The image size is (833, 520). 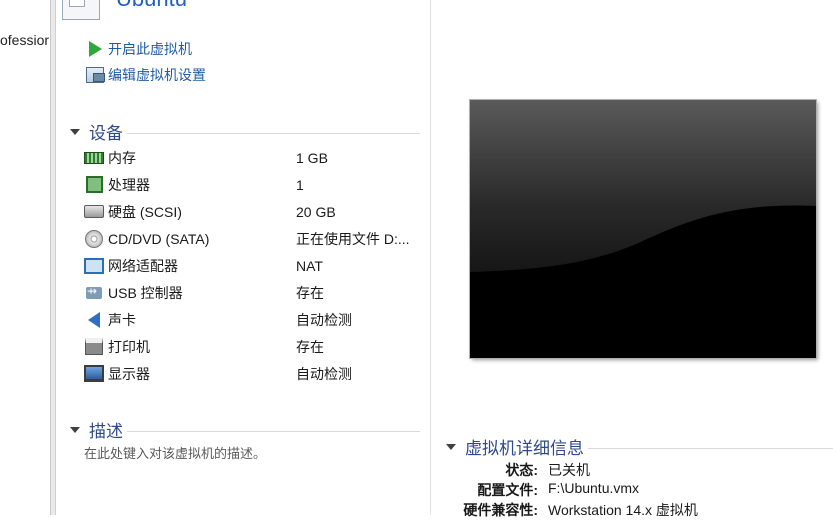 I want to click on device-value: 1, so click(x=300, y=184).